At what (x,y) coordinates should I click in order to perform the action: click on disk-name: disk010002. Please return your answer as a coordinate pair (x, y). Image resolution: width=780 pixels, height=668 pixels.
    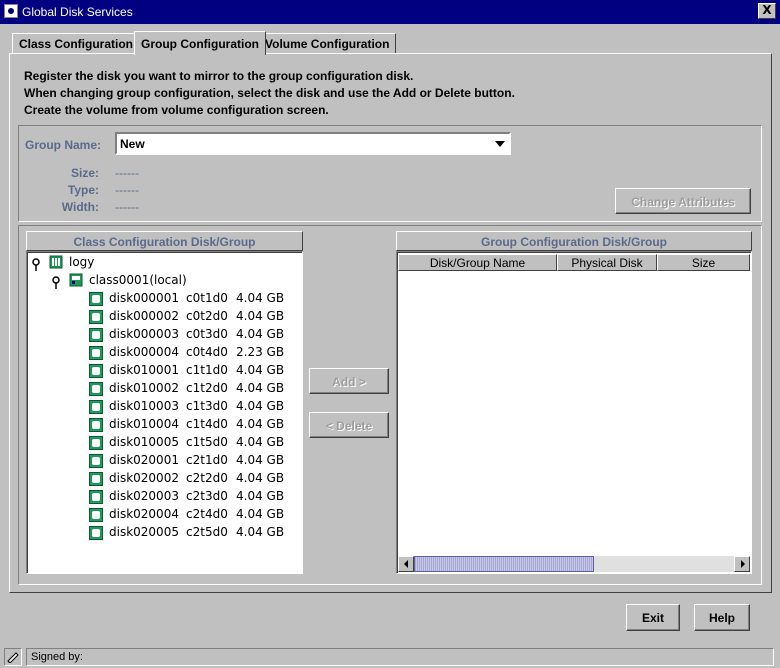
    Looking at the image, I should click on (144, 388).